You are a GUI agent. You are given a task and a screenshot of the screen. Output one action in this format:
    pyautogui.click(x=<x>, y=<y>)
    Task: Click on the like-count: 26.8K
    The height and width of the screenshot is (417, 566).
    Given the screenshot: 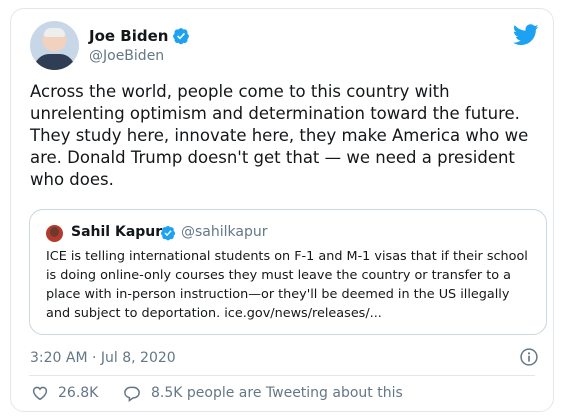 What is the action you would take?
    pyautogui.click(x=78, y=393)
    